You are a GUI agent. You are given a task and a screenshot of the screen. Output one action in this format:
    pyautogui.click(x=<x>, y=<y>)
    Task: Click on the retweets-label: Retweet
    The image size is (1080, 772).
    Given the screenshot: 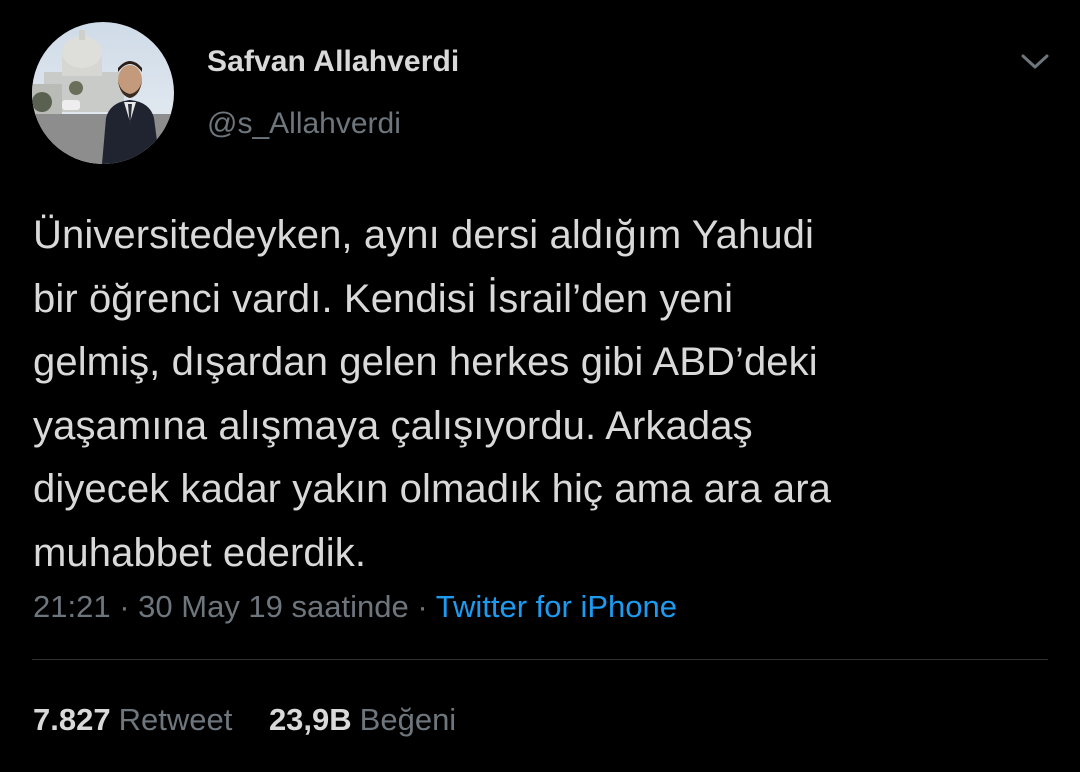 What is the action you would take?
    pyautogui.click(x=175, y=719)
    